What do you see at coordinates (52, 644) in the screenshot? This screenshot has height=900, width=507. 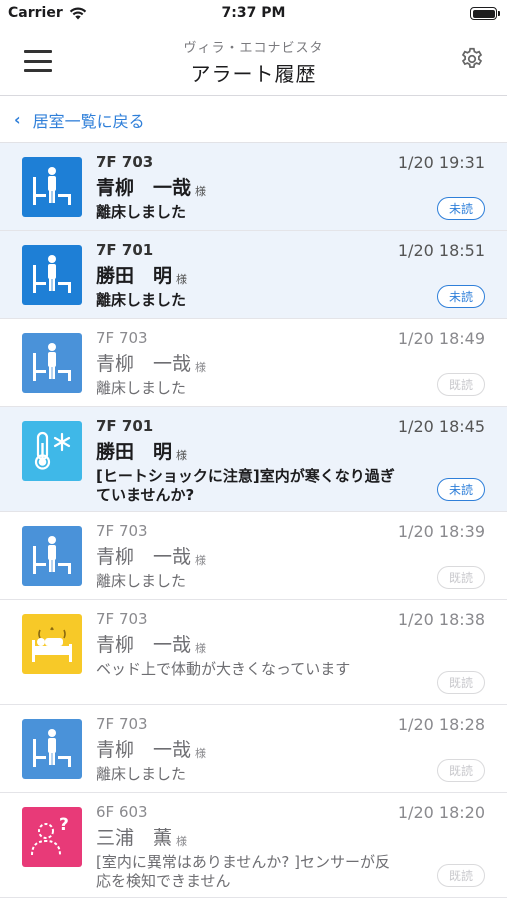 I see `bed-motion-icon` at bounding box center [52, 644].